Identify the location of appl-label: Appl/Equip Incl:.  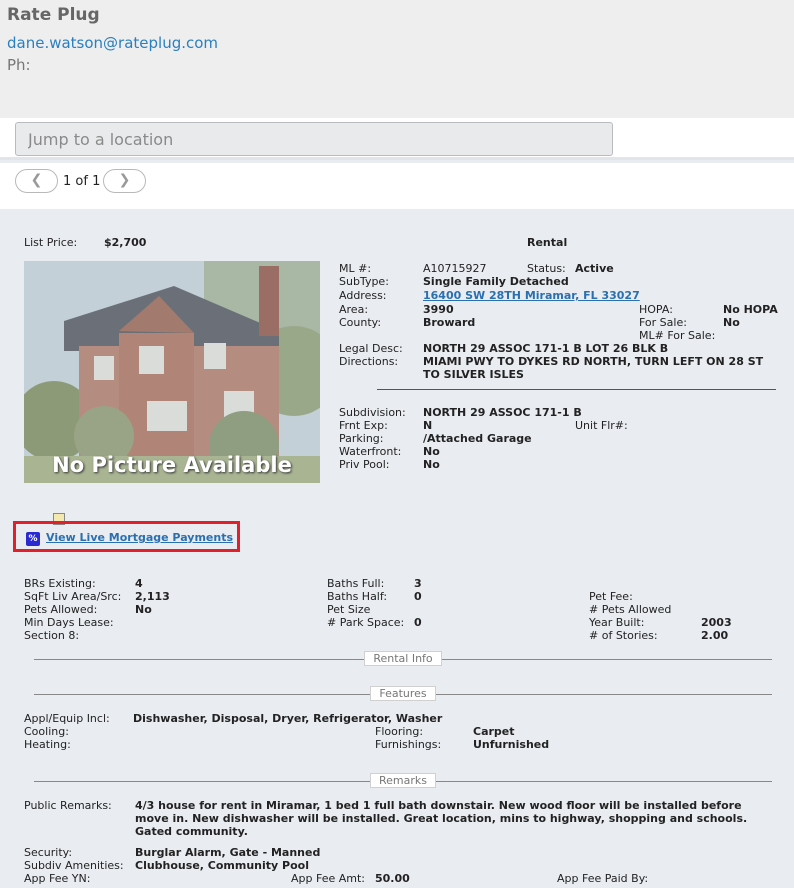
(67, 718).